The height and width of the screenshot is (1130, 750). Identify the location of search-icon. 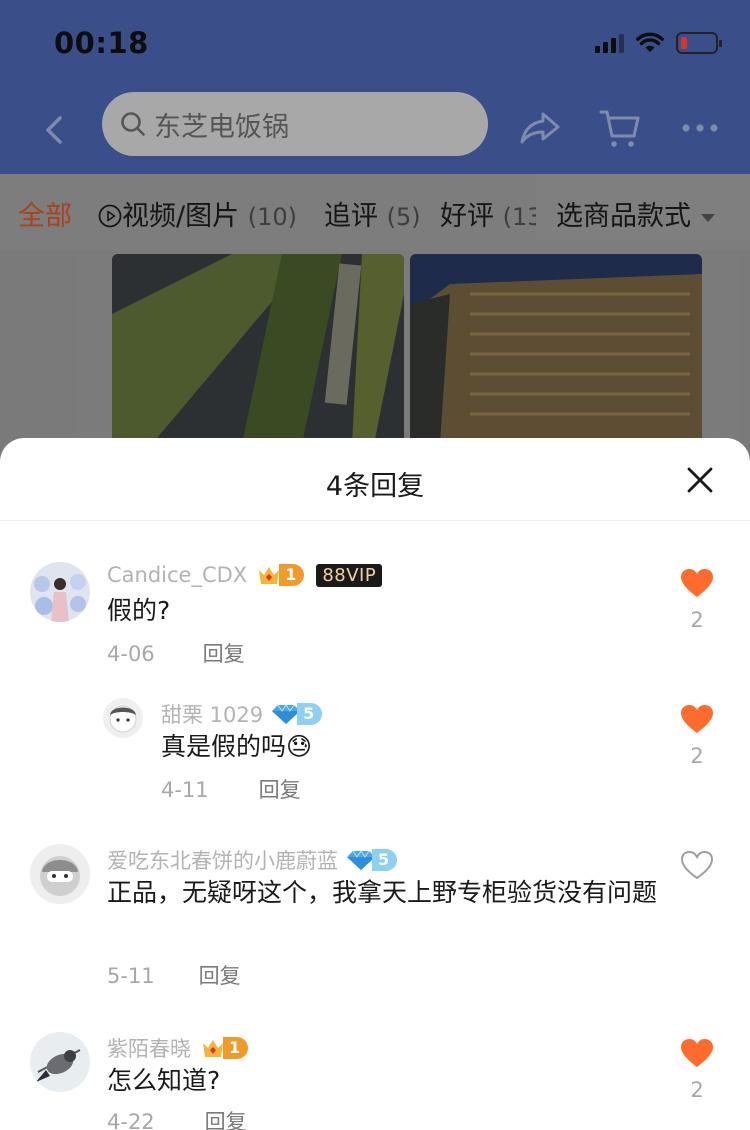
(133, 124).